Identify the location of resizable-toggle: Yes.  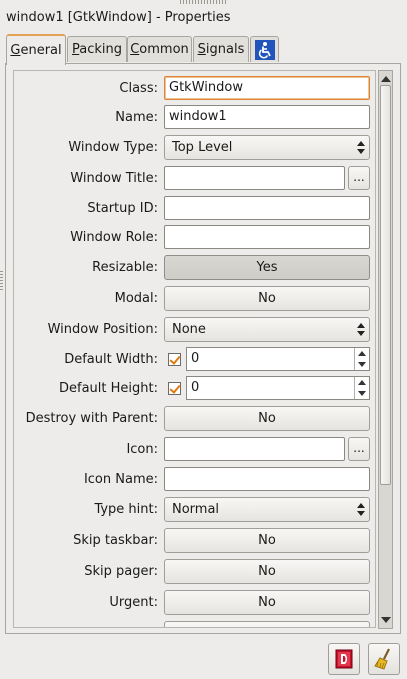
(267, 267).